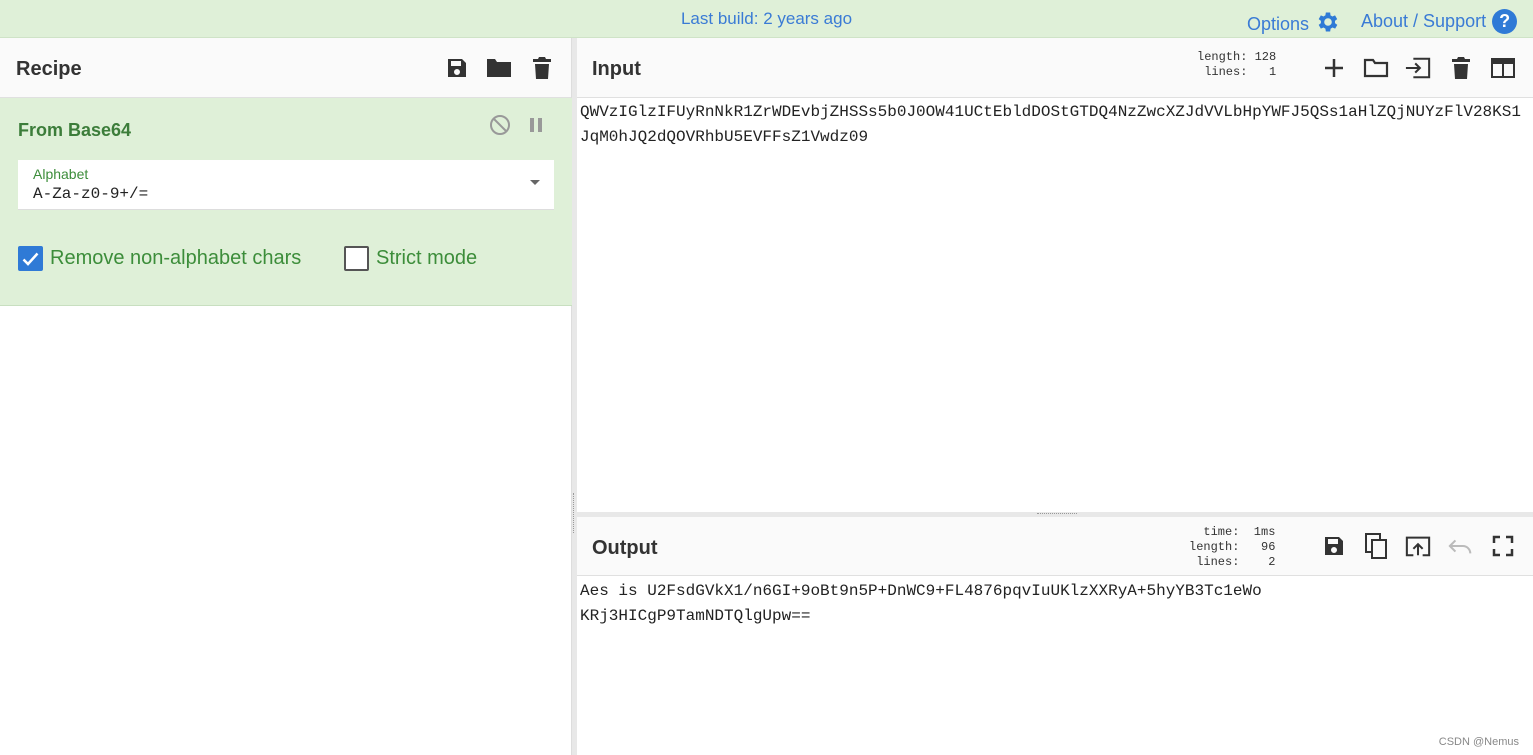 This screenshot has width=1533, height=755. What do you see at coordinates (1418, 546) in the screenshot?
I see `replace-input-with-output-icon` at bounding box center [1418, 546].